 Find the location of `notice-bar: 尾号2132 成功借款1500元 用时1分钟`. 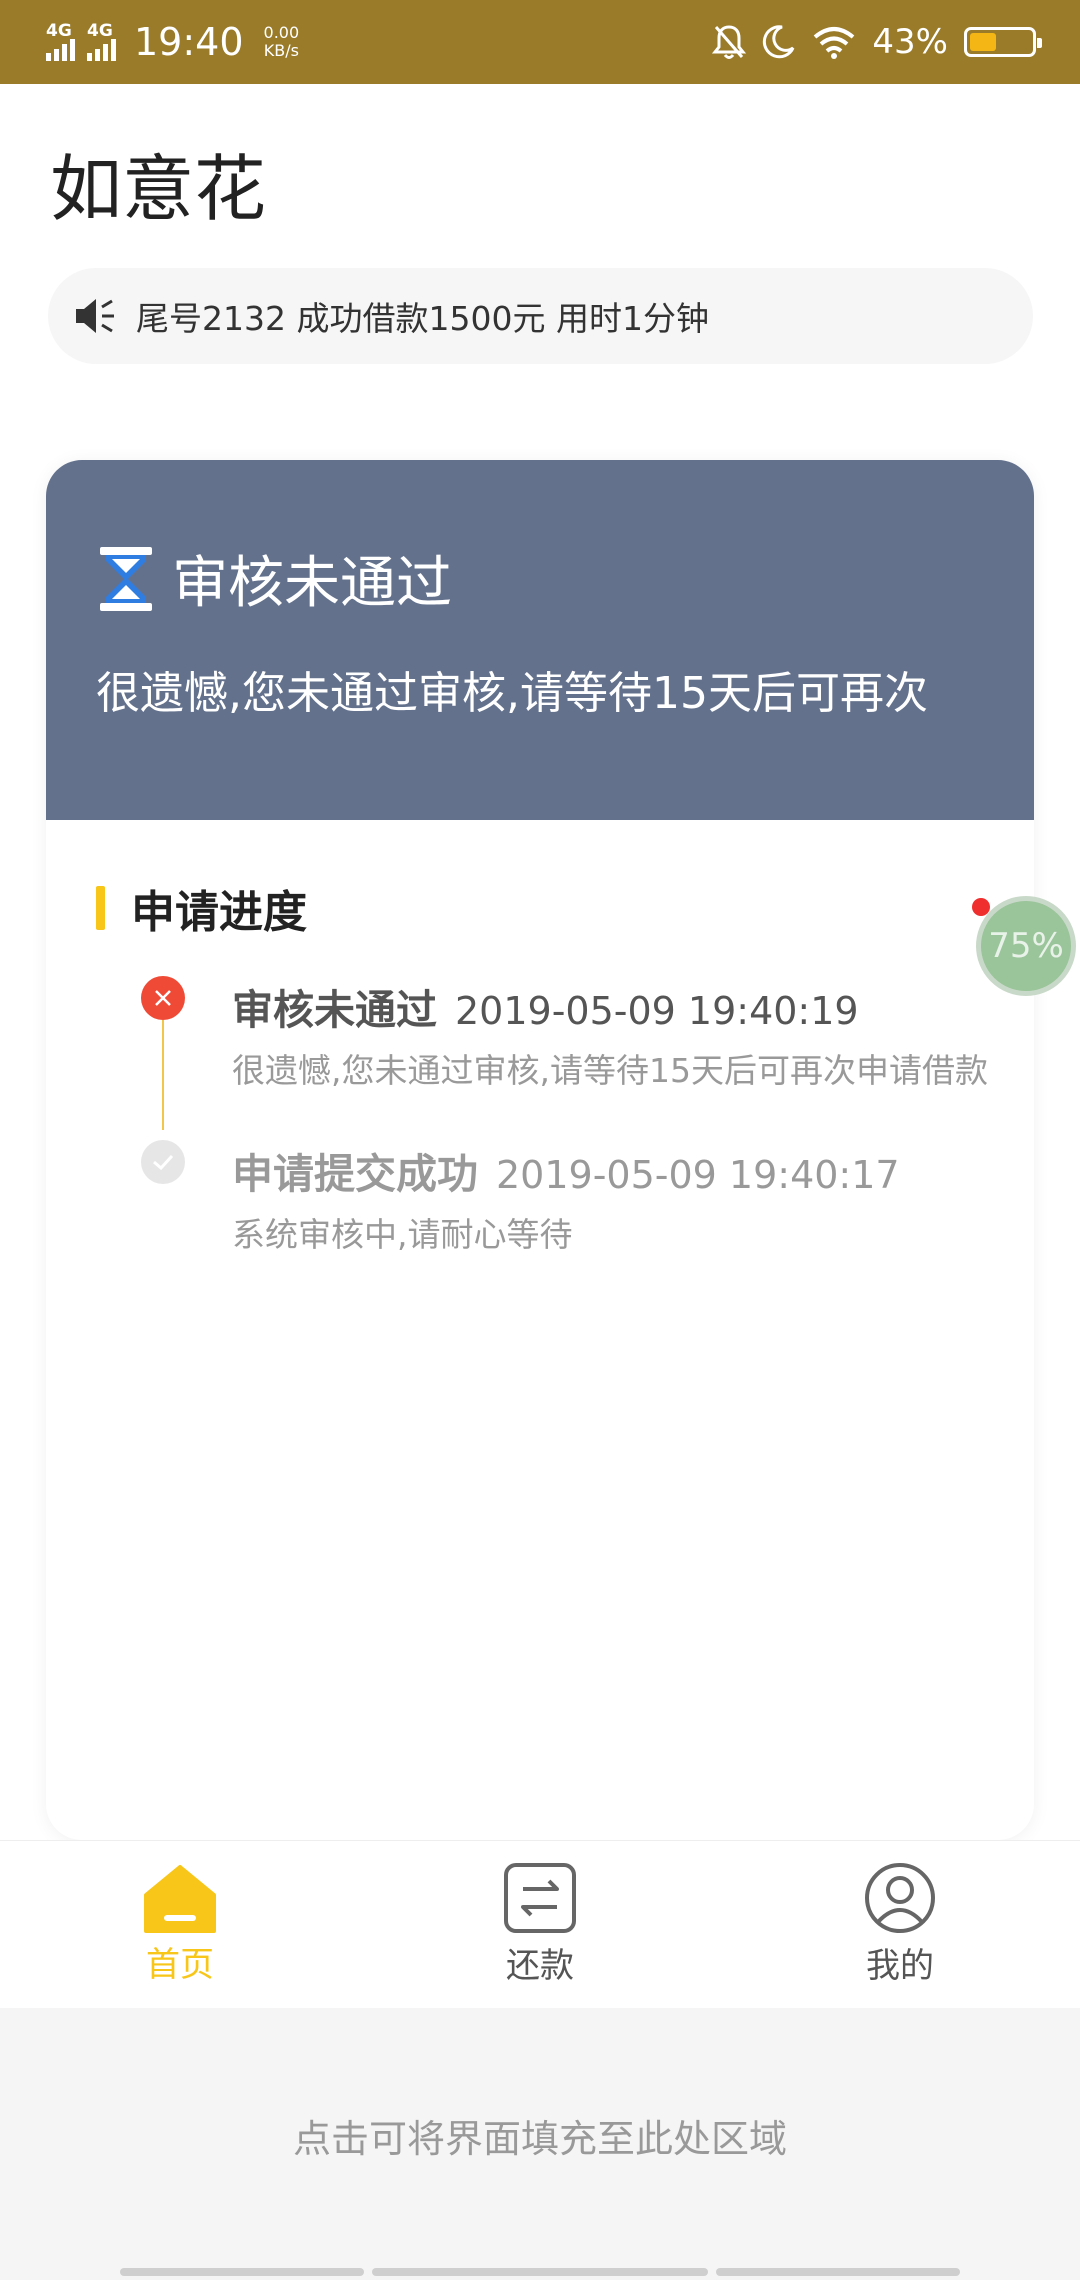

notice-bar: 尾号2132 成功借款1500元 用时1分钟 is located at coordinates (540, 316).